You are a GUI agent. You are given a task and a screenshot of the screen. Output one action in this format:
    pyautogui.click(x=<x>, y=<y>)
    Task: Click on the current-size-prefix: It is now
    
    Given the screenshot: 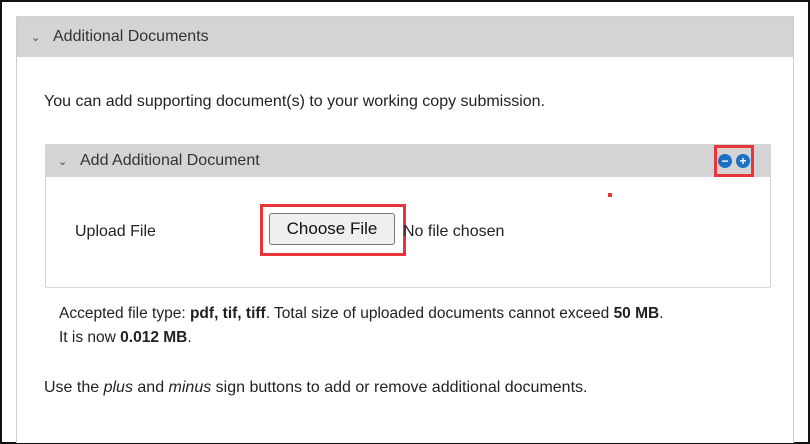 What is the action you would take?
    pyautogui.click(x=90, y=337)
    